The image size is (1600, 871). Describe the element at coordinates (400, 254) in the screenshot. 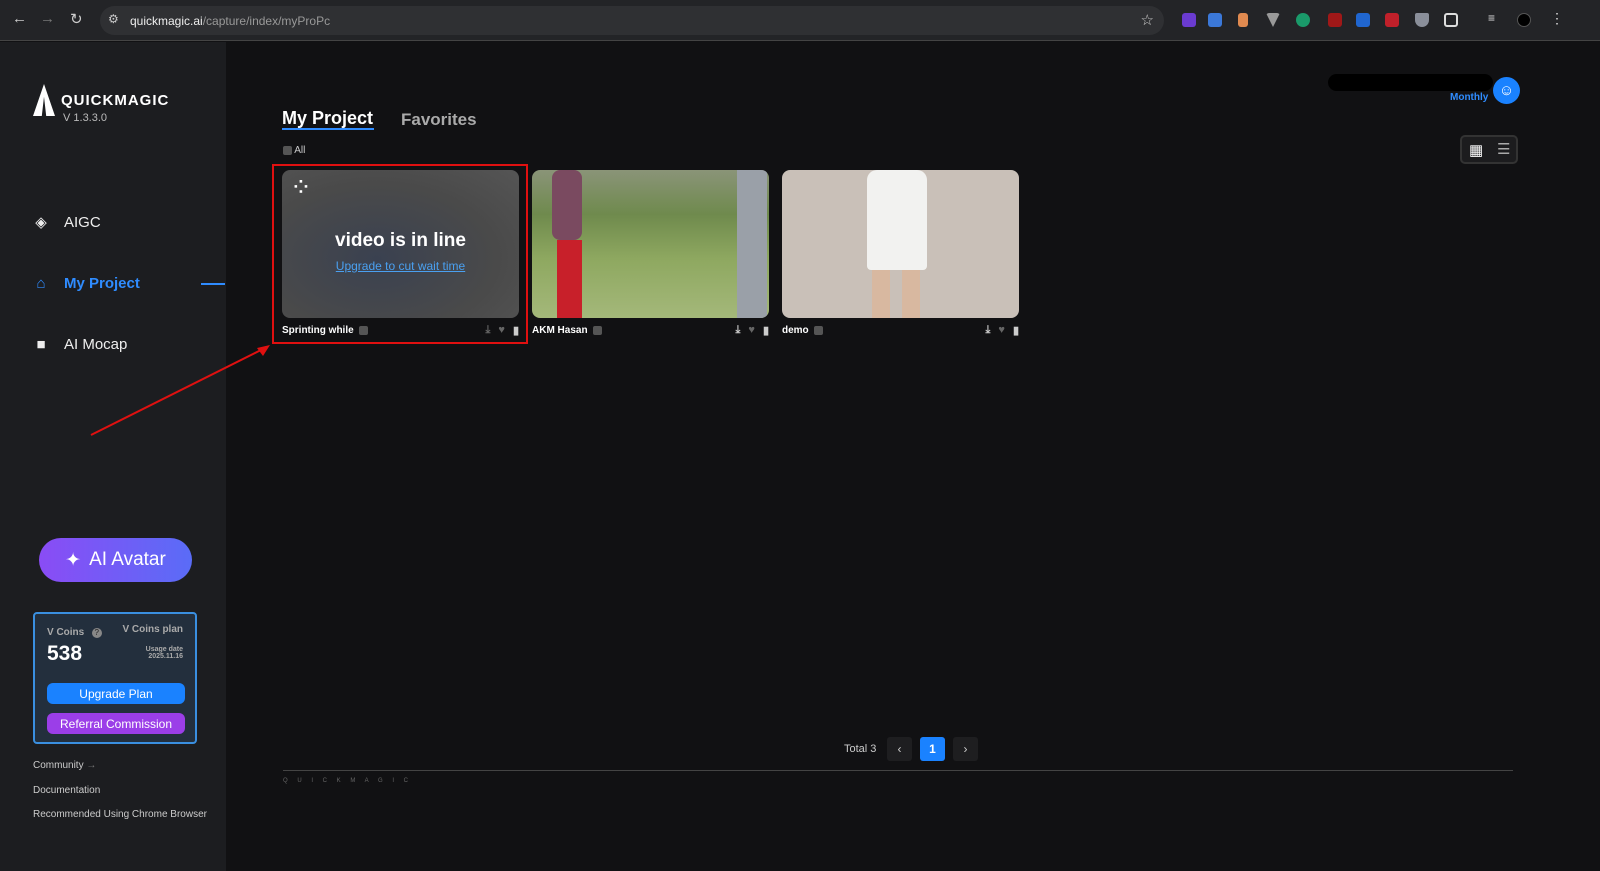

I see `annotation-highlight-box` at that location.